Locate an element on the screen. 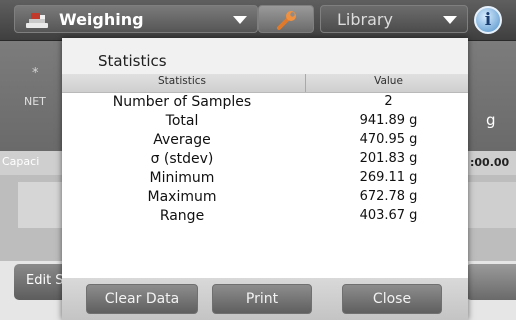  table-row: σ (stdev) 201.83 g is located at coordinates (265, 160).